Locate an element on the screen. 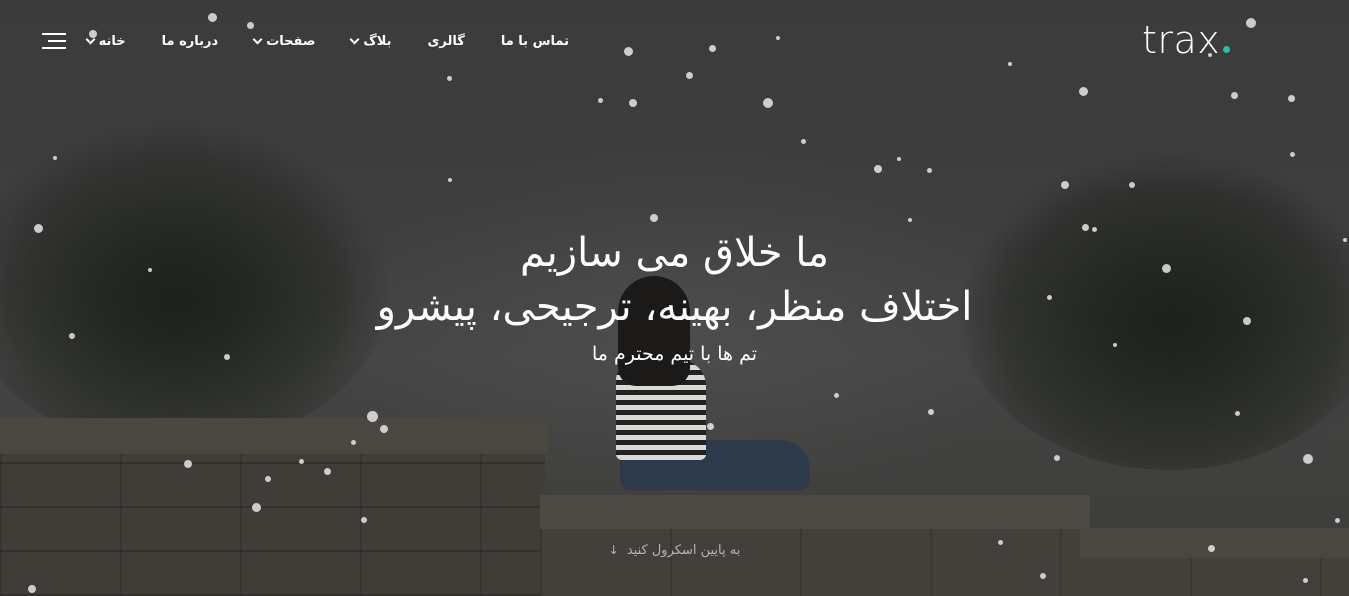 This screenshot has width=1349, height=596. hero-headline-line1: ما خلاق می سازیم is located at coordinates (674, 253).